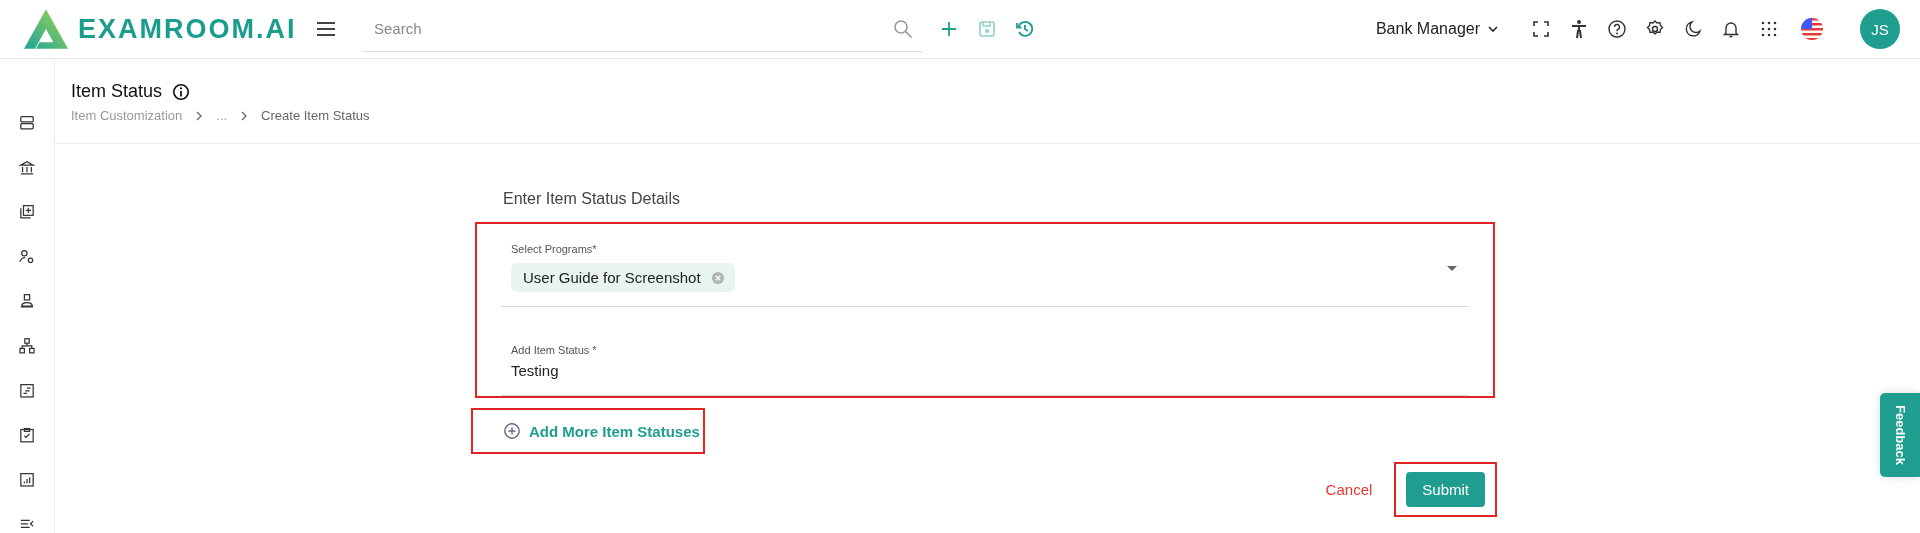  What do you see at coordinates (985, 272) in the screenshot?
I see `programs-select: Select Programs* User Guide for Screenshot` at bounding box center [985, 272].